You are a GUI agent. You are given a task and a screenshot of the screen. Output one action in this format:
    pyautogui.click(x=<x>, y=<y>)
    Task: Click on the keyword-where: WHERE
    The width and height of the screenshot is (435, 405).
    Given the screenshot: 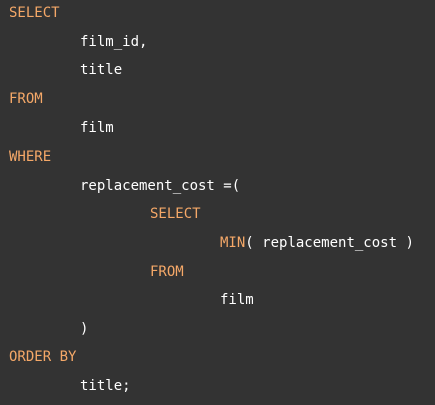 What is the action you would take?
    pyautogui.click(x=30, y=157)
    